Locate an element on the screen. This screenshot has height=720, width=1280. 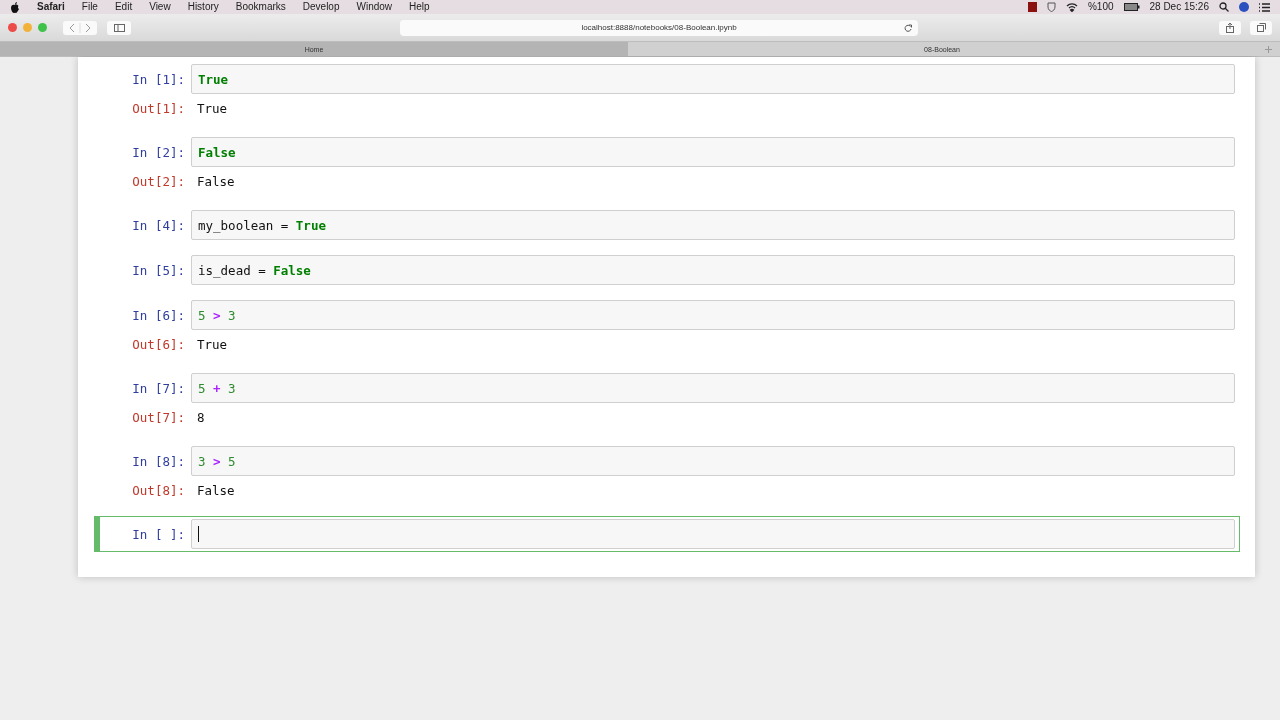
input-prompt: In [7]: is located at coordinates (158, 388).